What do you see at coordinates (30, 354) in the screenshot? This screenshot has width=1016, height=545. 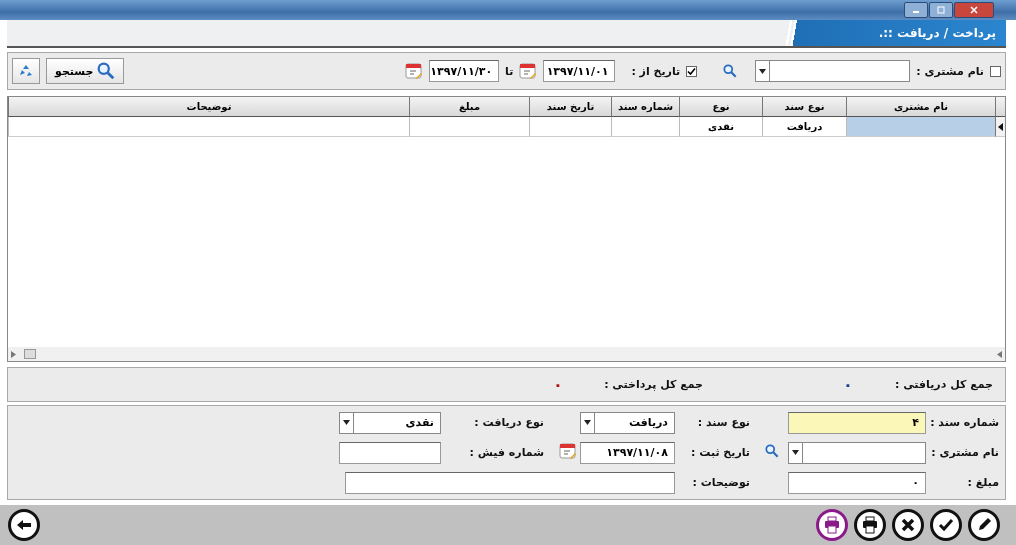 I see `scroll-thumb` at bounding box center [30, 354].